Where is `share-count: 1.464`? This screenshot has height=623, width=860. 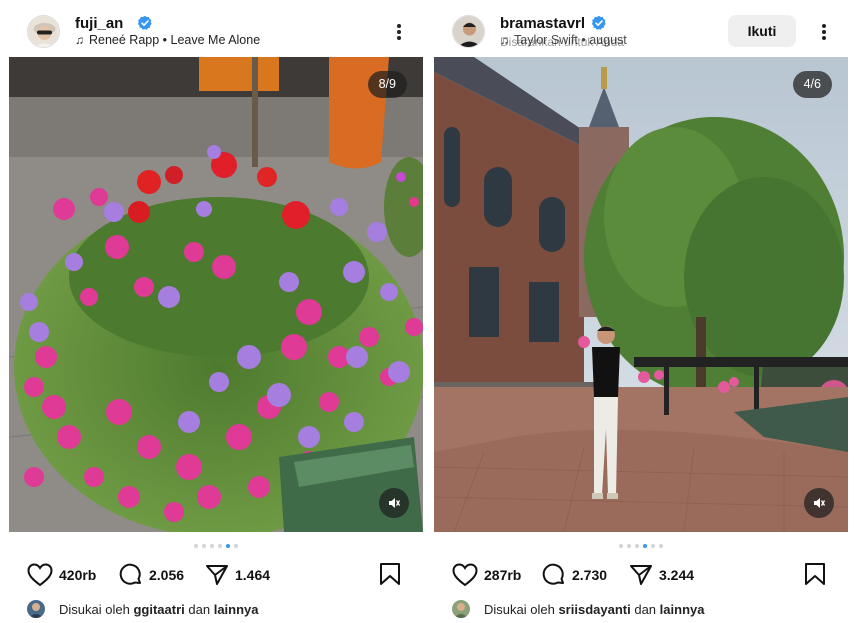 share-count: 1.464 is located at coordinates (253, 575).